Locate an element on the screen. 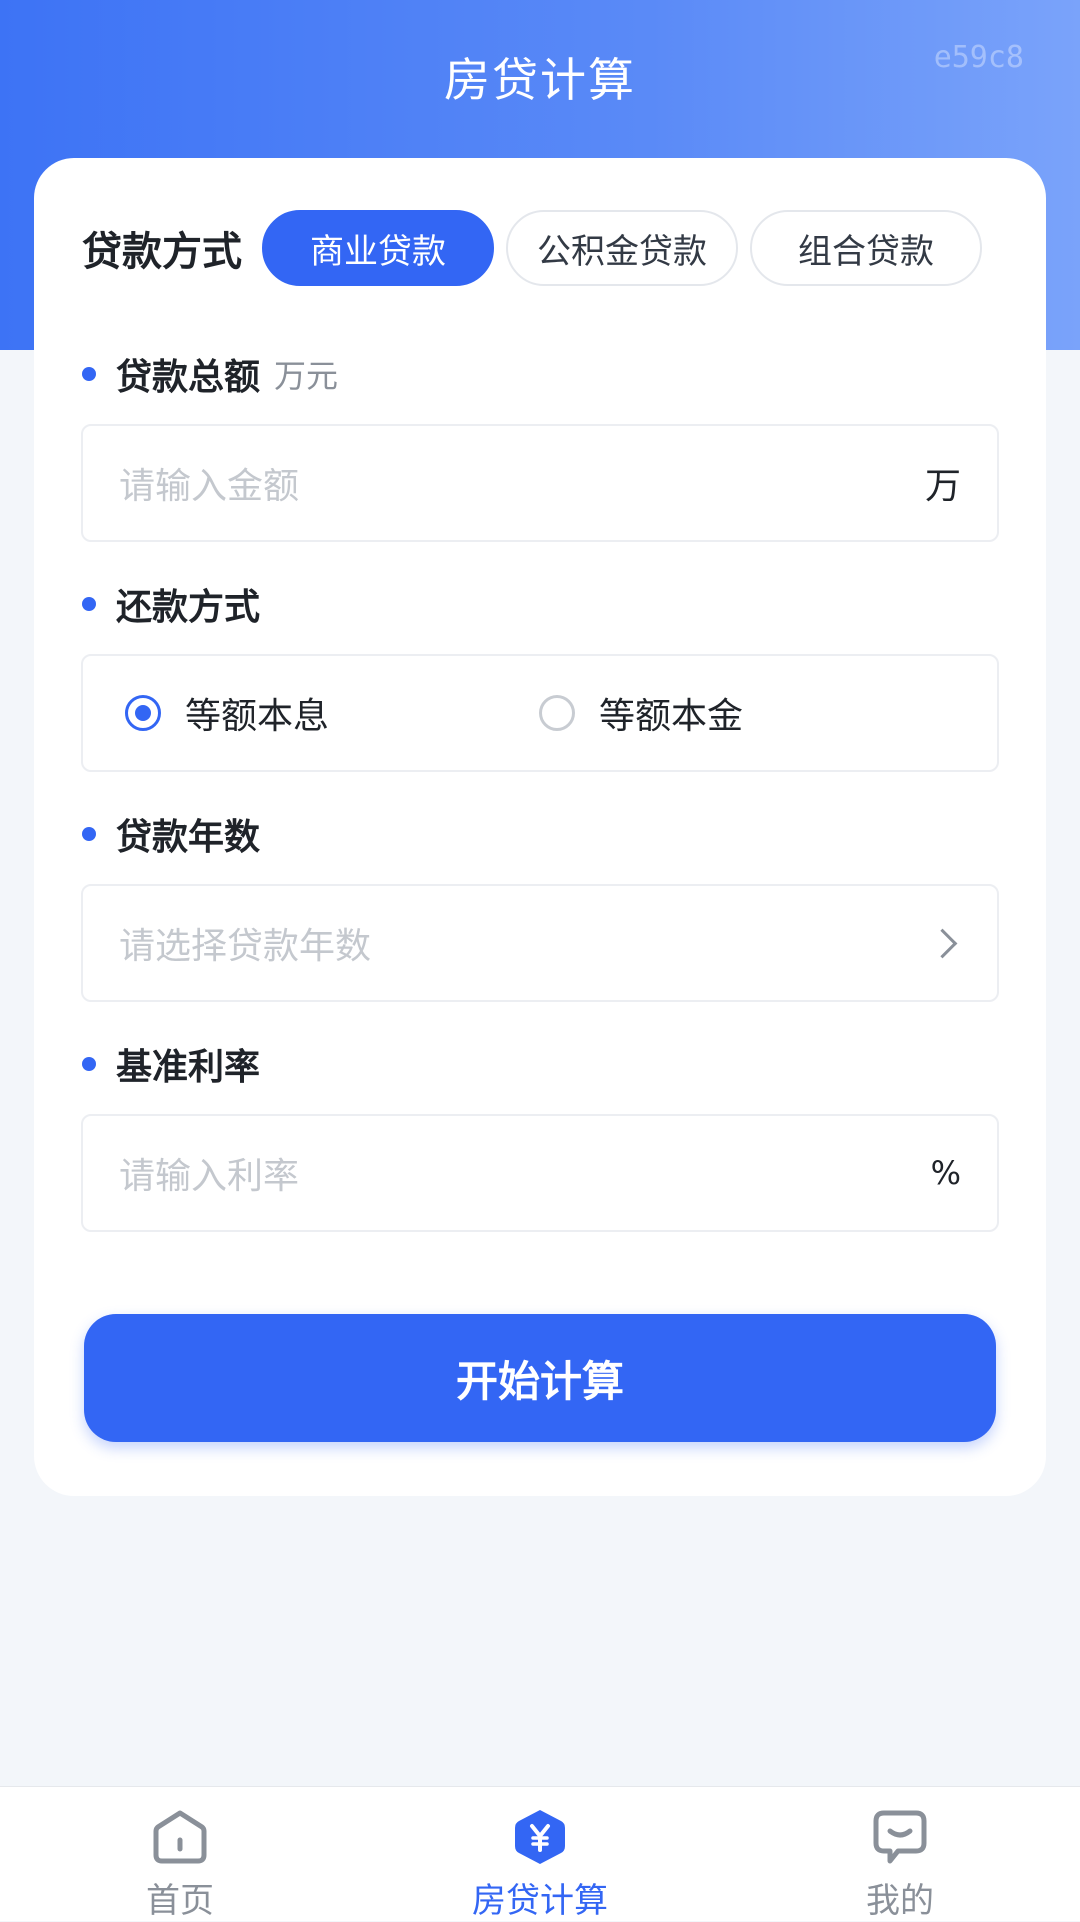 The image size is (1080, 1922). chat-smile-icon is located at coordinates (900, 1837).